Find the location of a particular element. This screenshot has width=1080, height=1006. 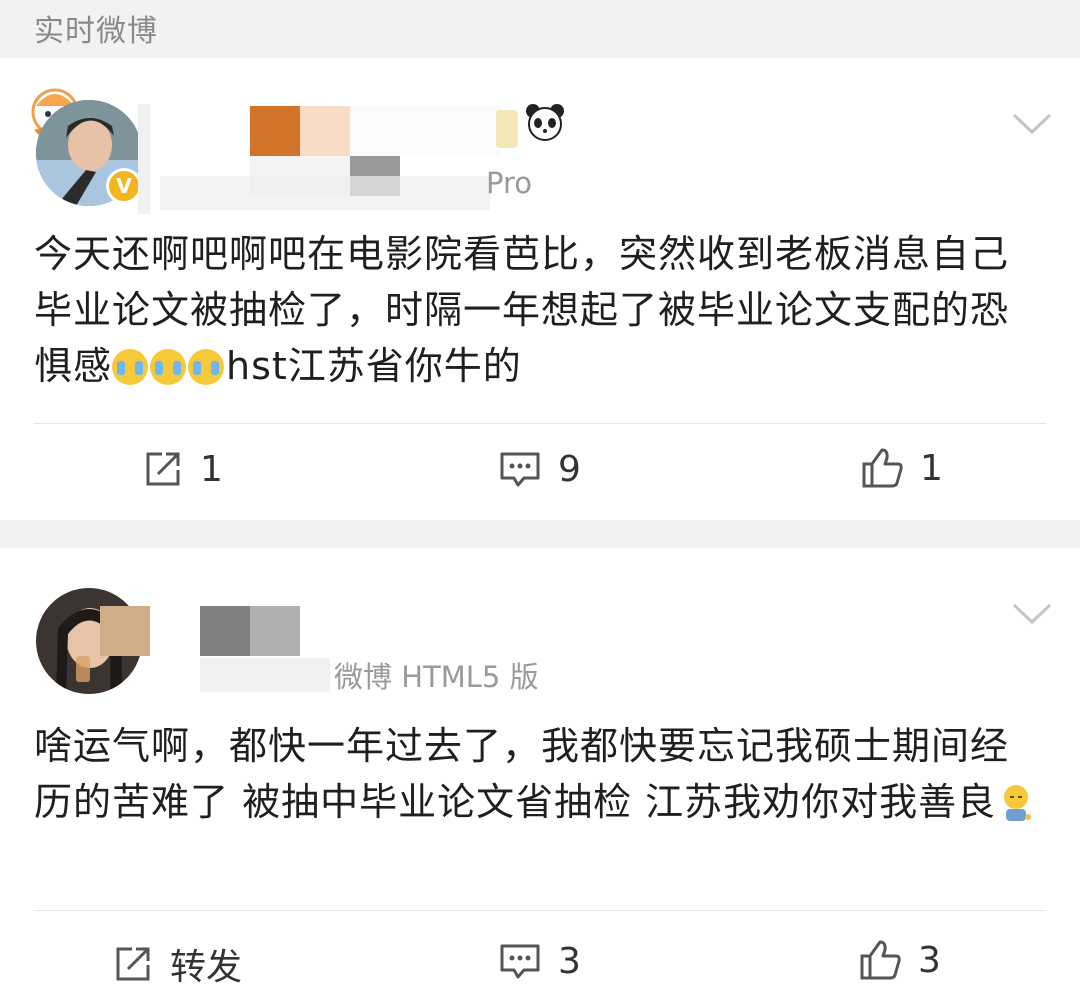

repost-count: 1 is located at coordinates (211, 469).